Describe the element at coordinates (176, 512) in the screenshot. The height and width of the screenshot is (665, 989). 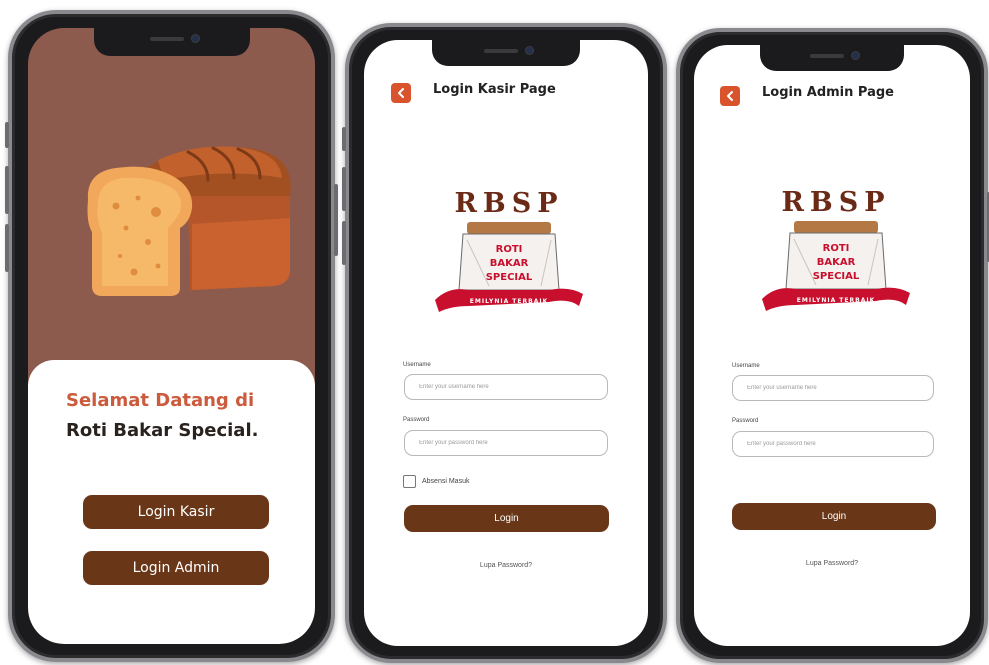
I see `login-kasir-button: Login Kasir` at that location.